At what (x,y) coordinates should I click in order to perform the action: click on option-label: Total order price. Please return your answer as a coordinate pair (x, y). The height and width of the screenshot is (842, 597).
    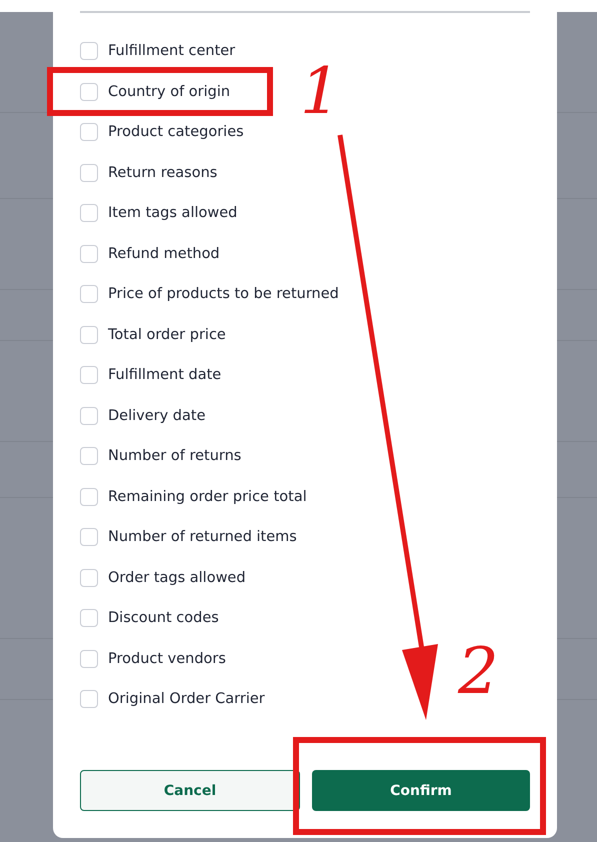
    Looking at the image, I should click on (167, 334).